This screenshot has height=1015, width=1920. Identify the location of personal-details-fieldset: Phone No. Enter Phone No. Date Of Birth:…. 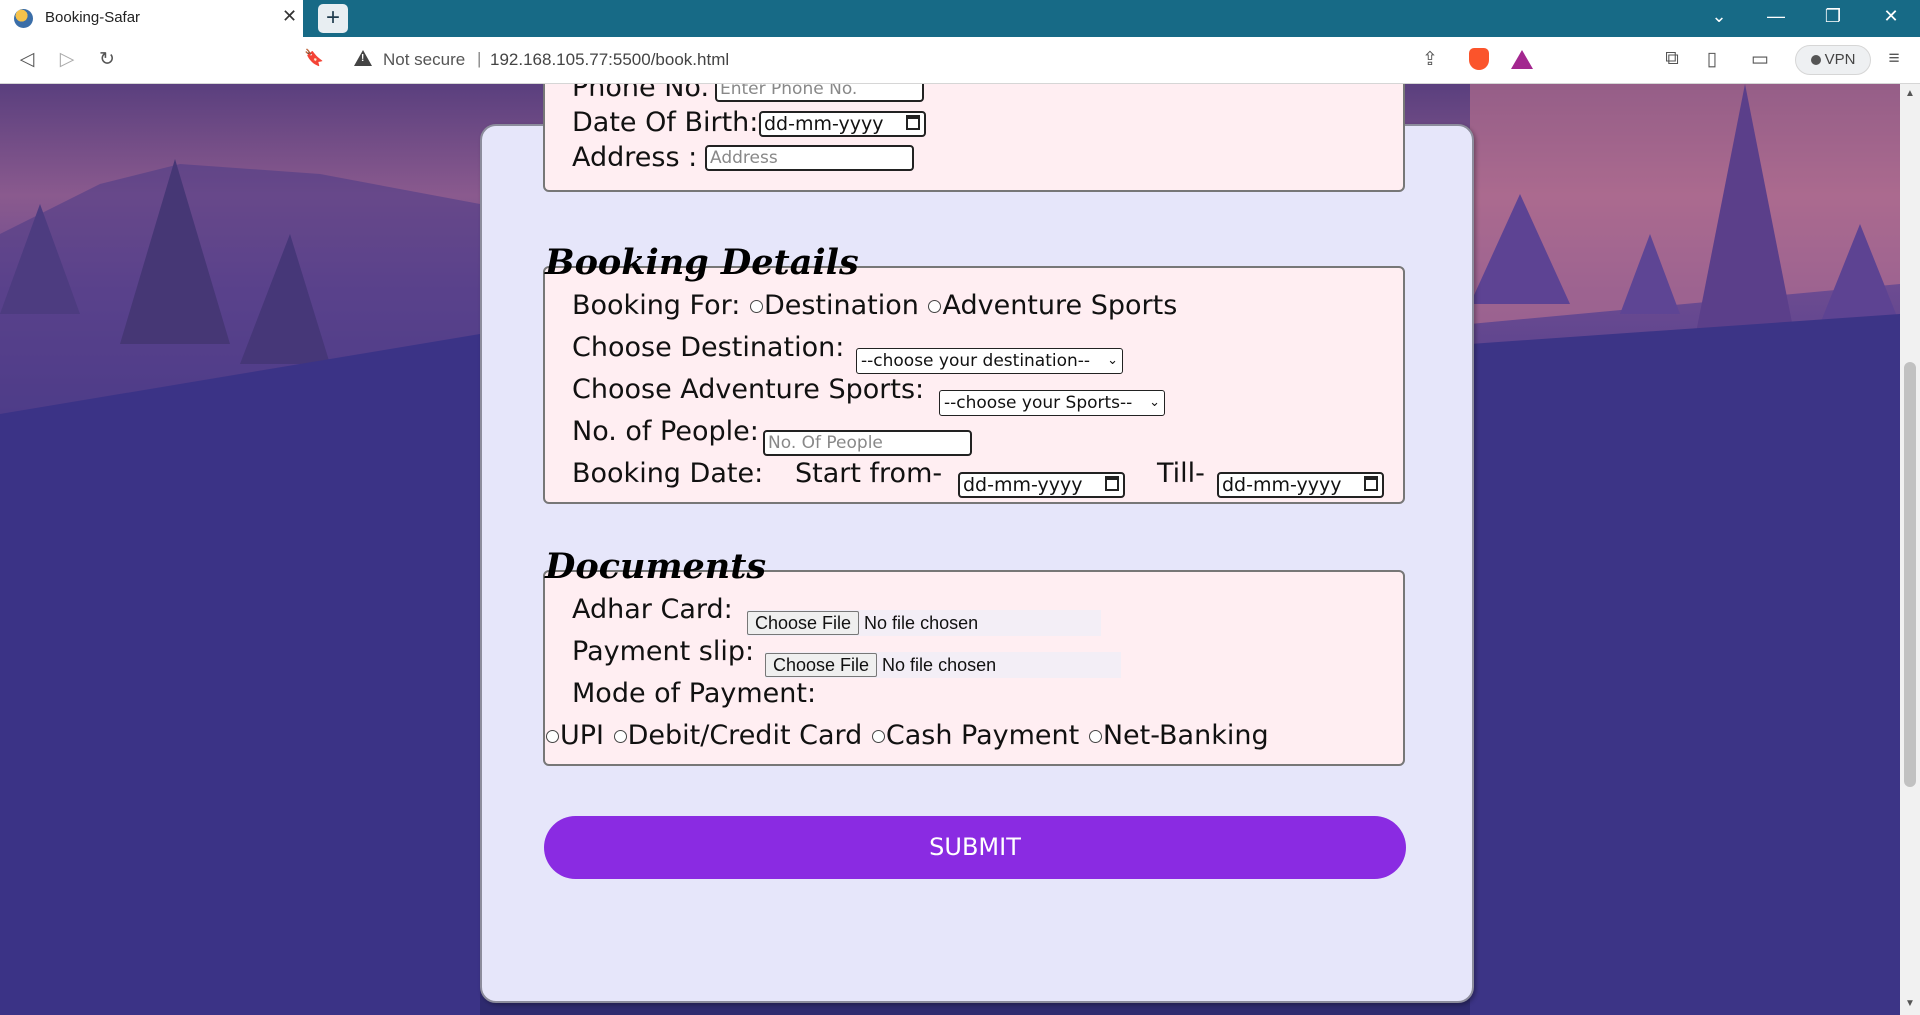
(974, 138).